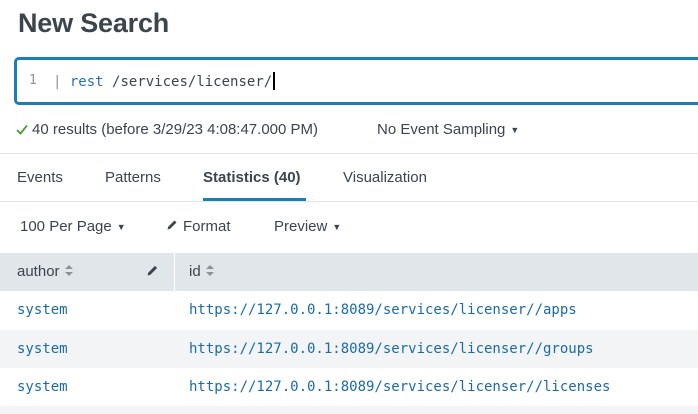 This screenshot has height=414, width=698. I want to click on text-cursor, so click(274, 81).